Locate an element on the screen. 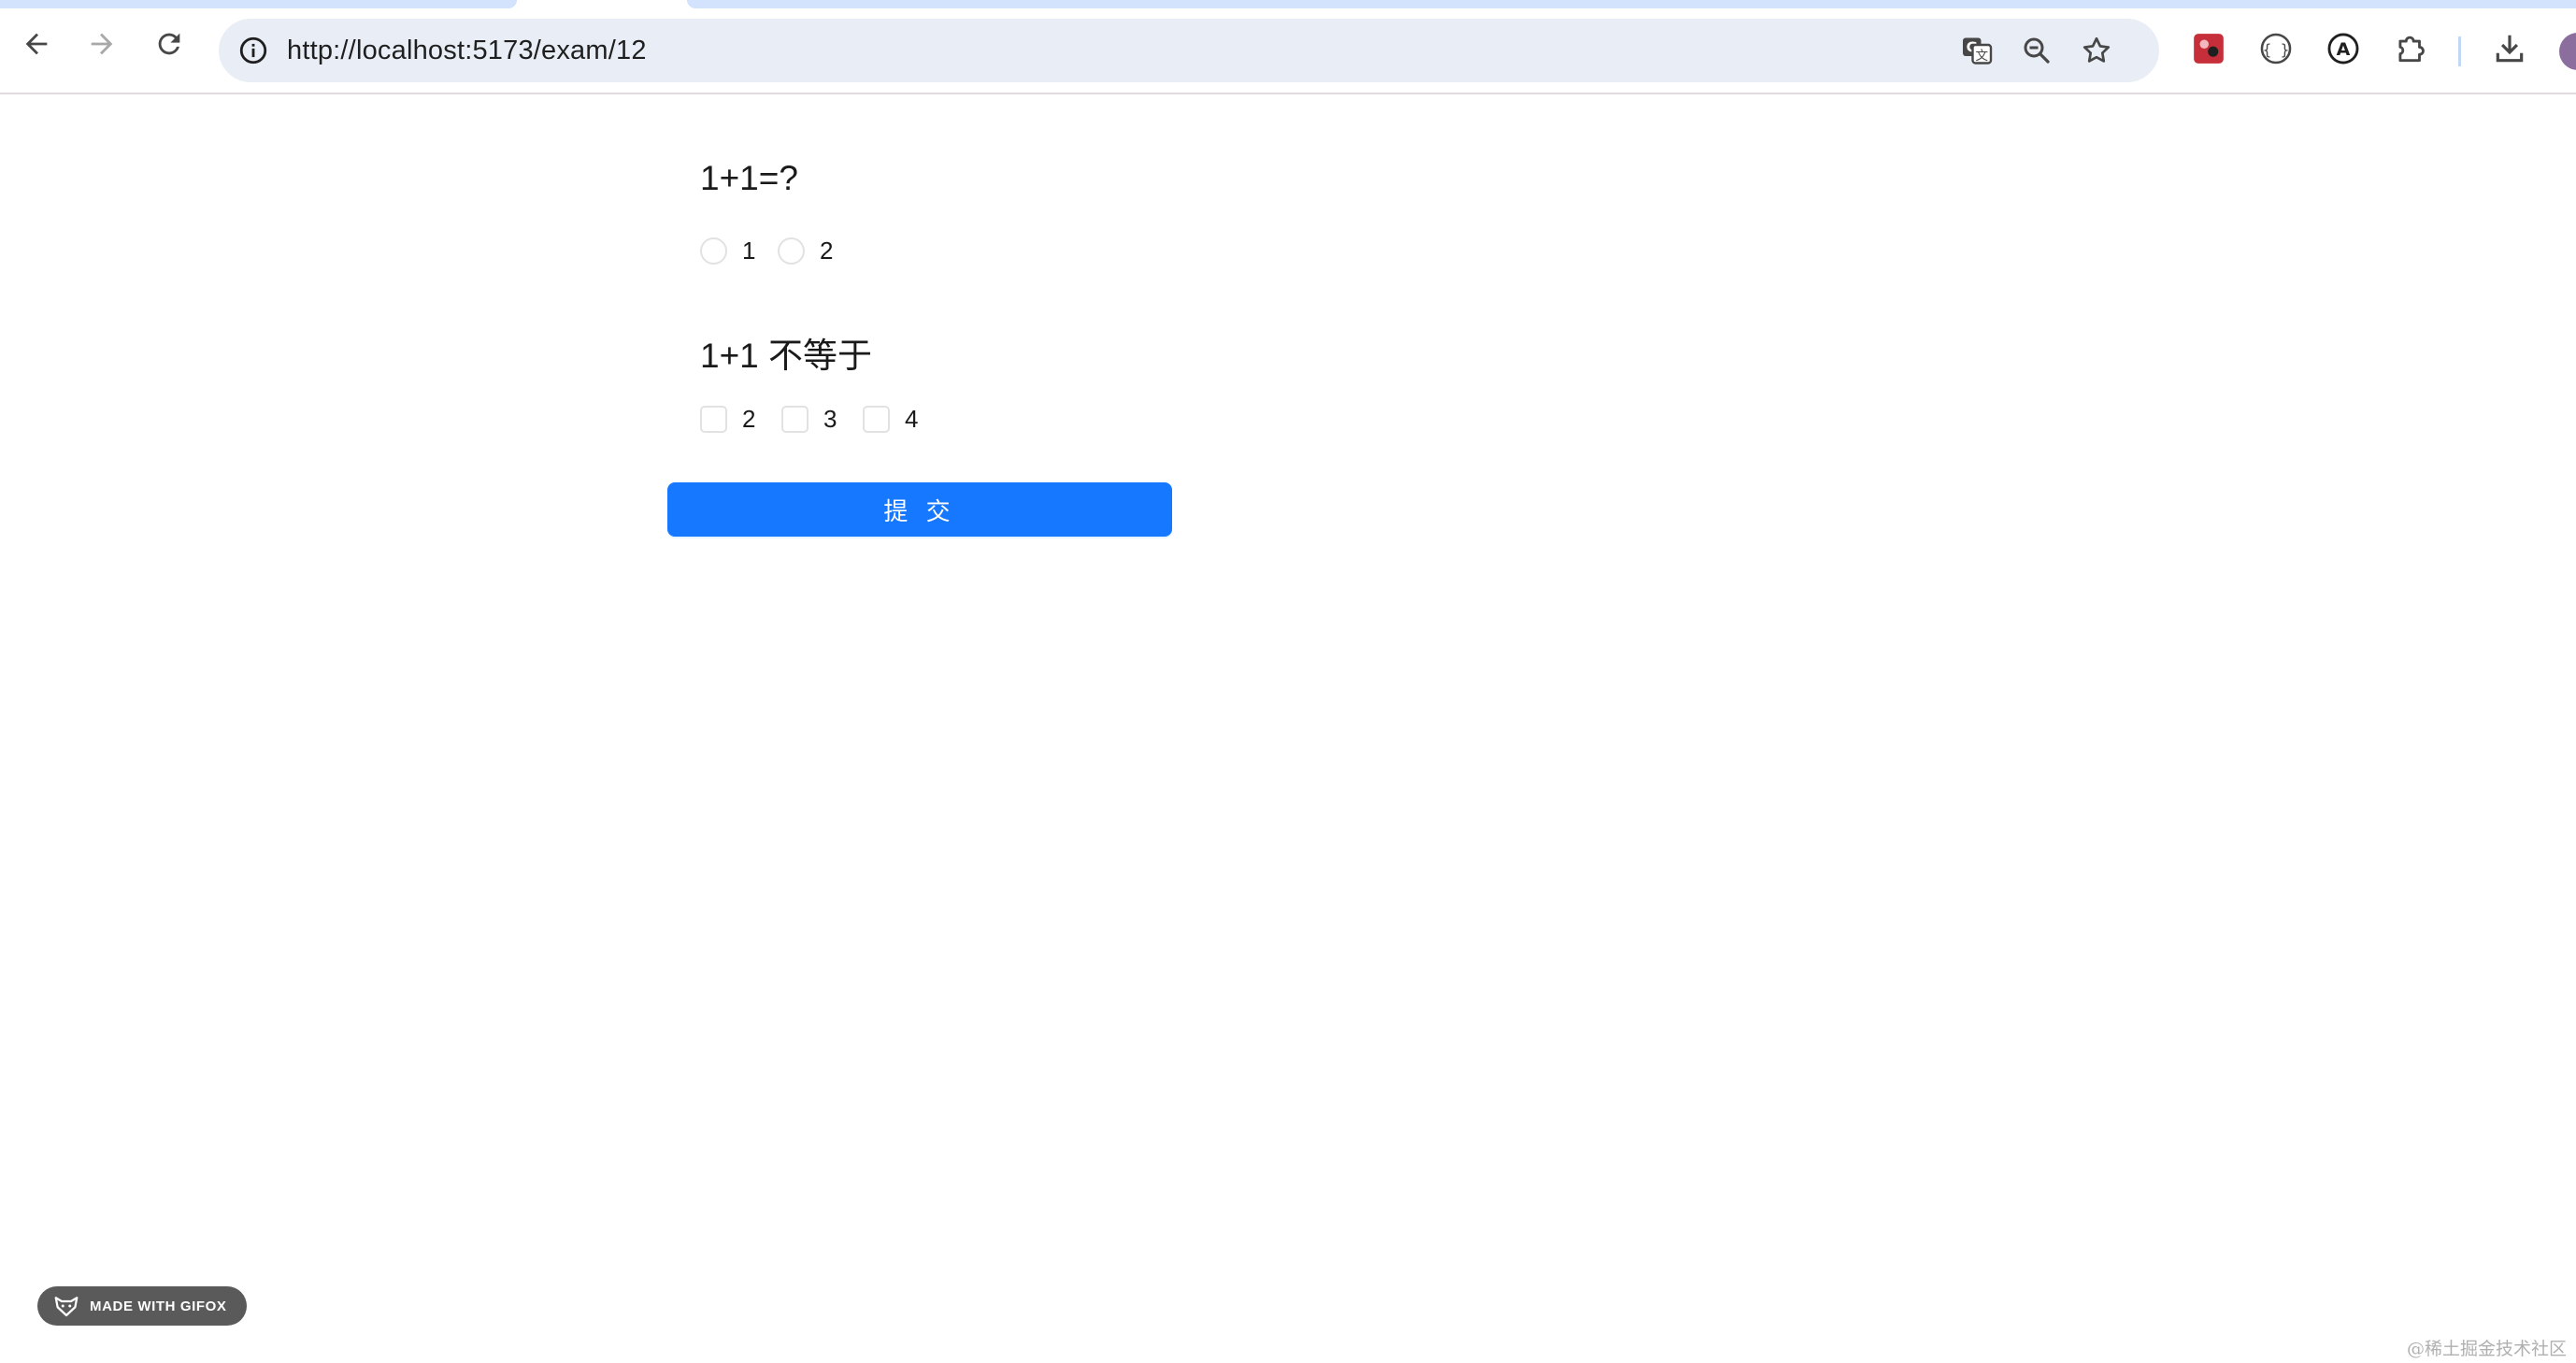  info-icon is located at coordinates (253, 50).